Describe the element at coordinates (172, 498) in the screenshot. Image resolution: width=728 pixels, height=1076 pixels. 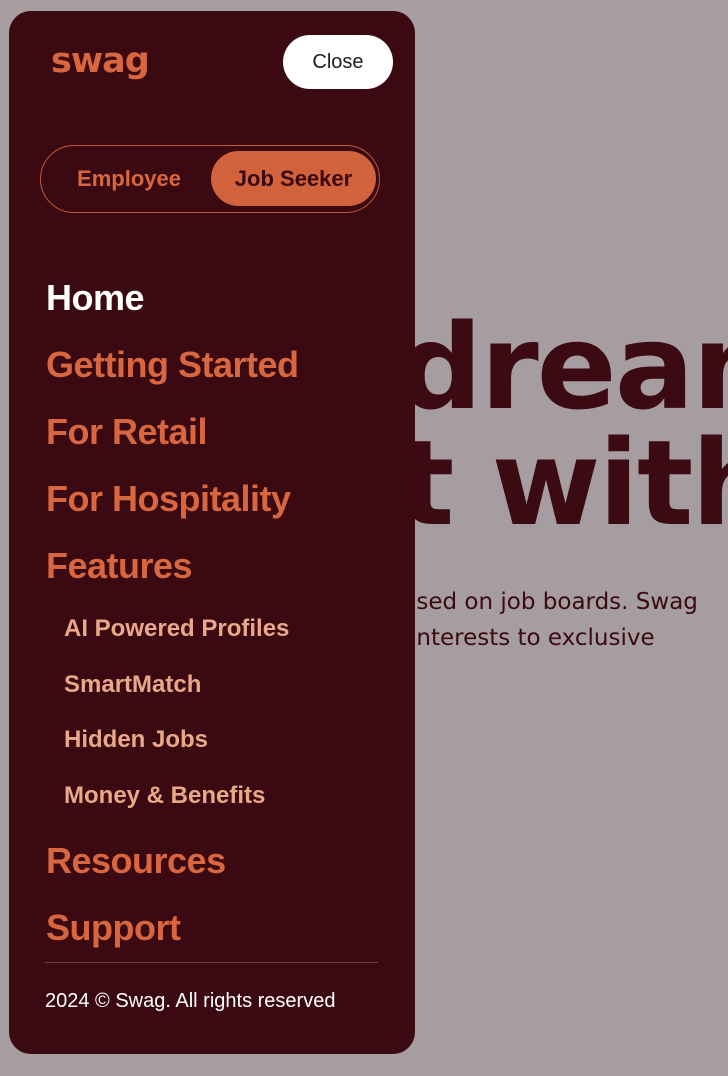
I see `nav-for-hospitality: For Hospitality` at that location.